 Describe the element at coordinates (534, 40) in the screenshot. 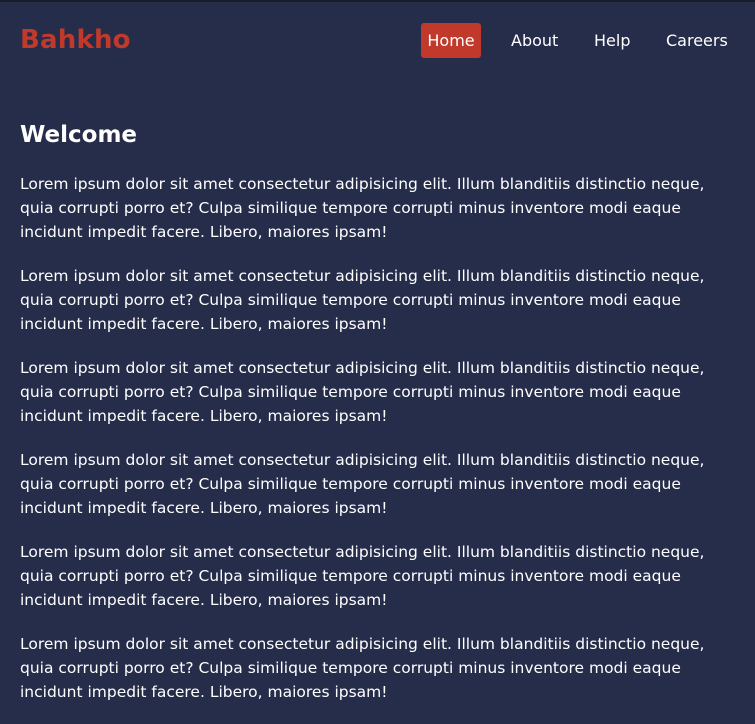

I see `nav-link-about: About` at that location.